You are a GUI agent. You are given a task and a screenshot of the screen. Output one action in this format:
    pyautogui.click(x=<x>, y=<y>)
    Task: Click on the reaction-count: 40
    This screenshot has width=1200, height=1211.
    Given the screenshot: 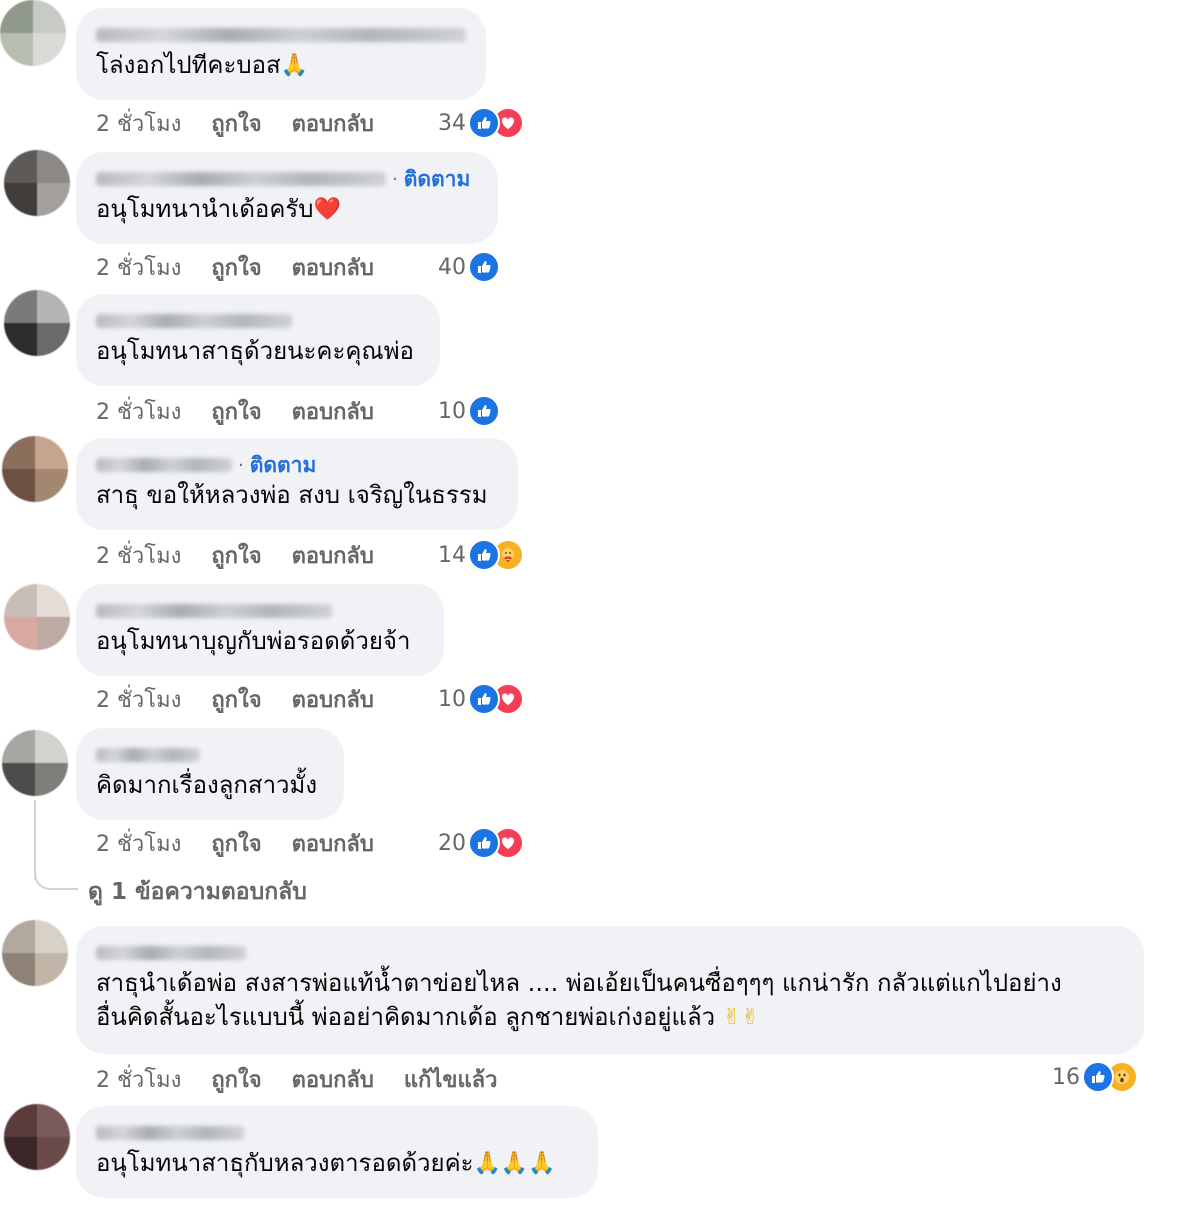 What is the action you would take?
    pyautogui.click(x=452, y=267)
    